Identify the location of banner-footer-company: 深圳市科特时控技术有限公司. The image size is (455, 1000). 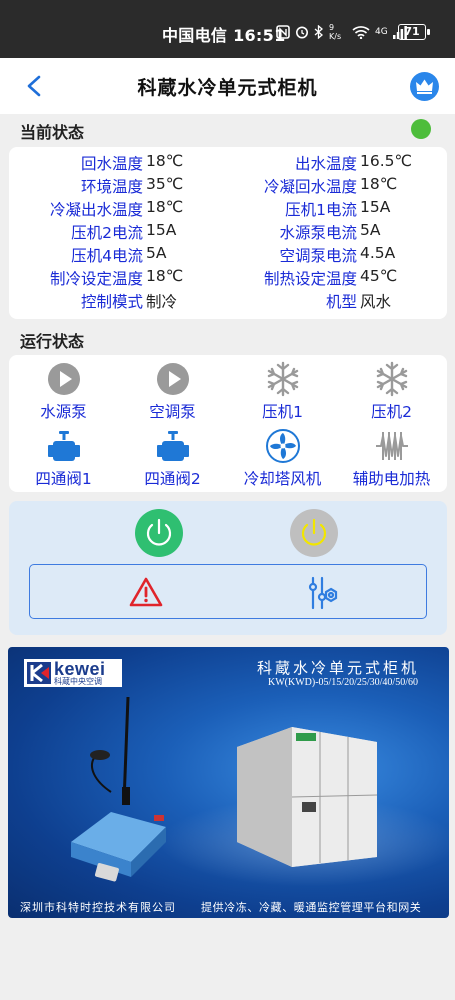
(98, 907).